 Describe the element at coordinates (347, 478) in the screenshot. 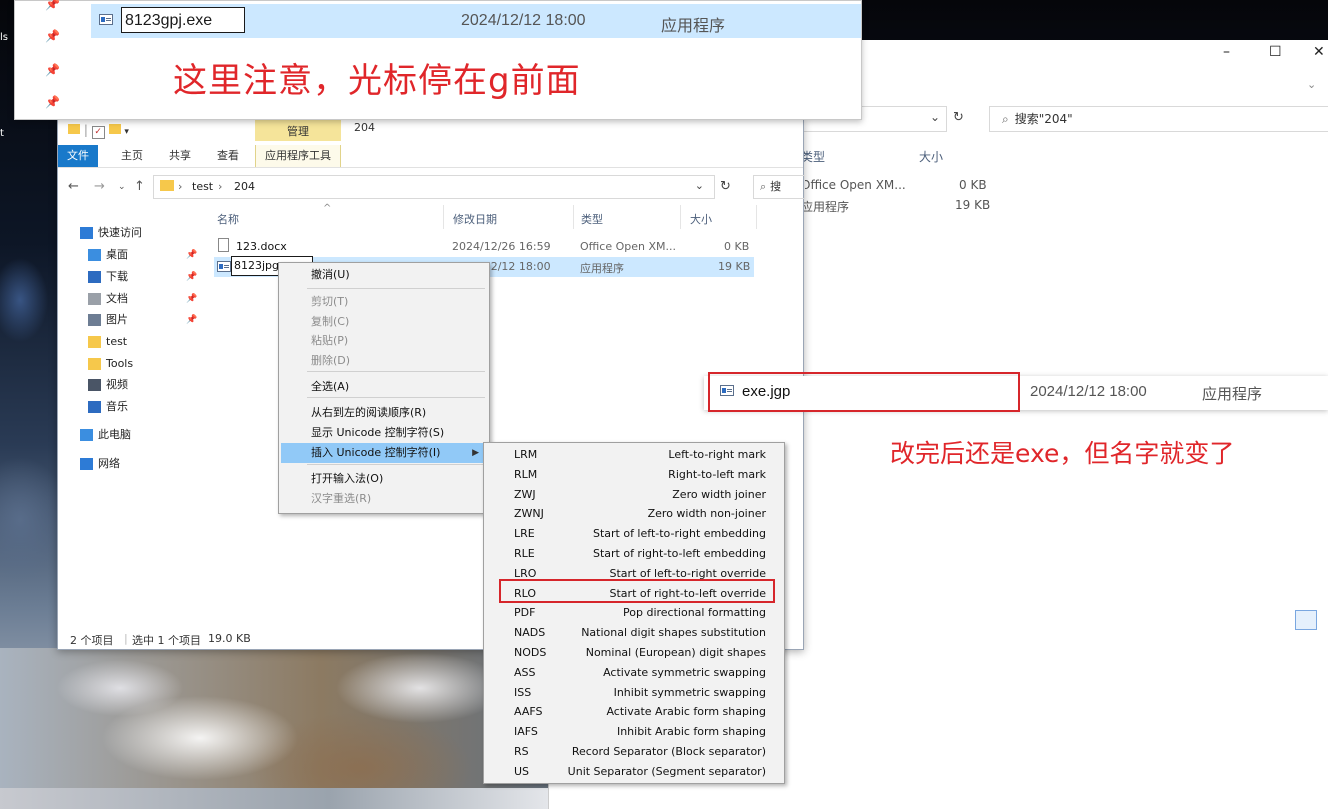

I see `menu-item-label: 打开输入法(O)` at that location.